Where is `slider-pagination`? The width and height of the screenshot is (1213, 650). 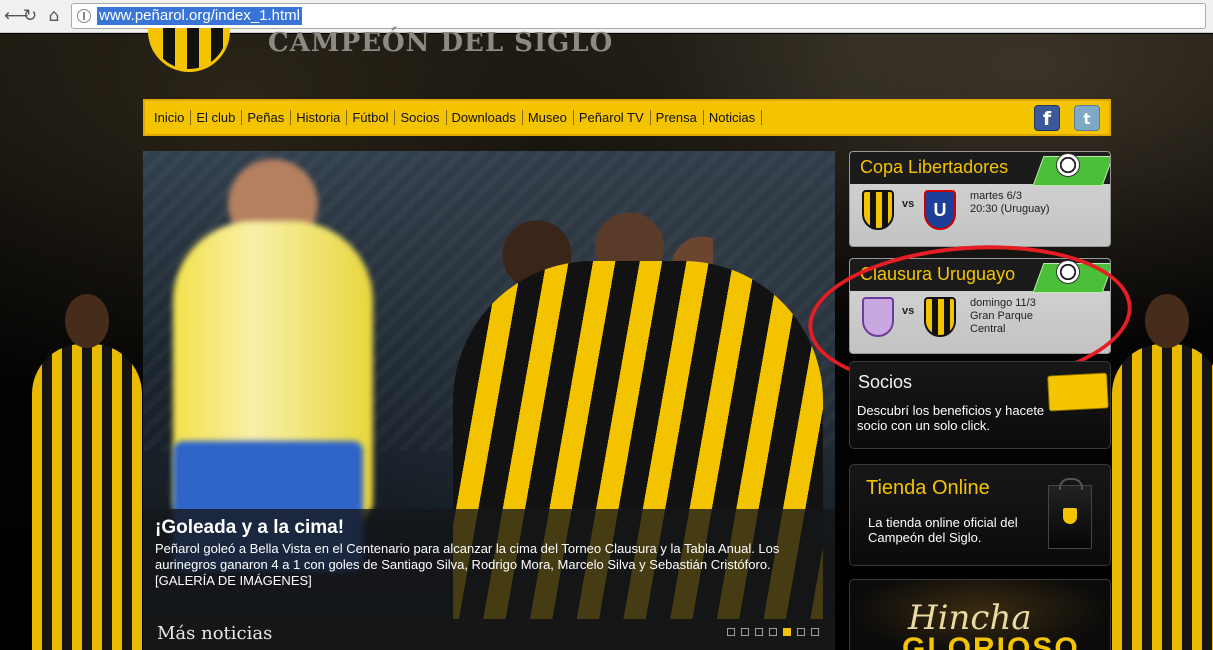 slider-pagination is located at coordinates (773, 632).